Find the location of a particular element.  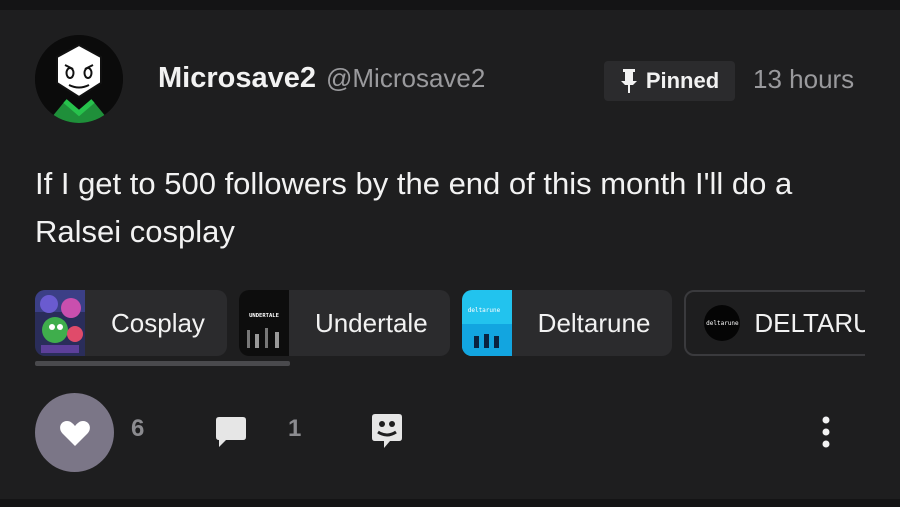

tag-cosplay: Cosplay is located at coordinates (131, 323).